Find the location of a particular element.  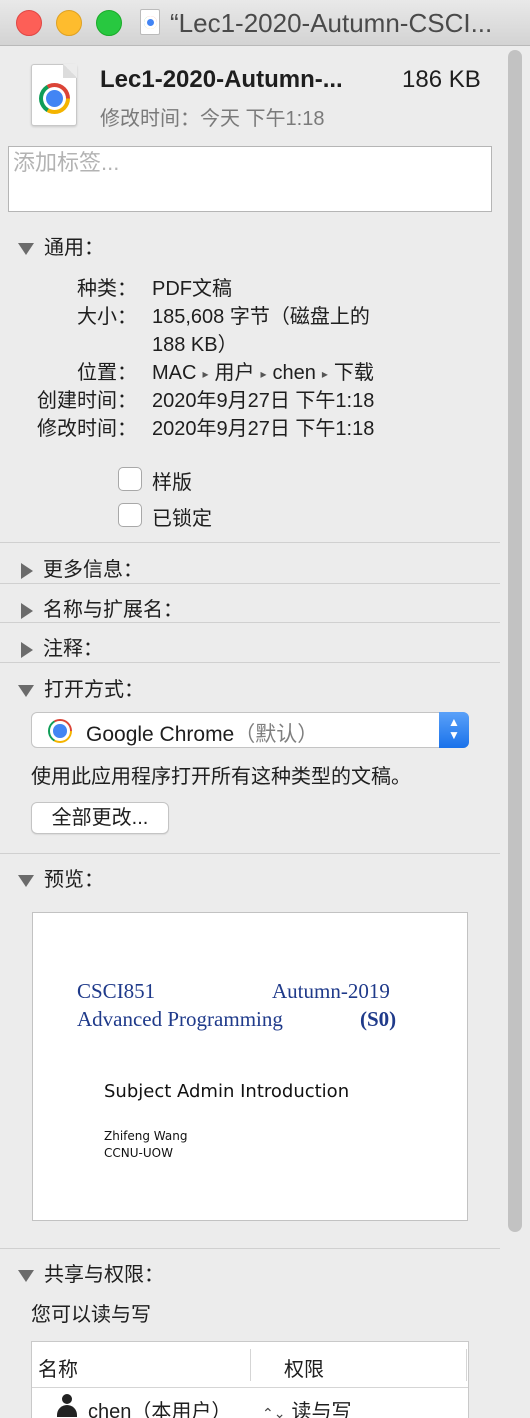

locked-checkbox is located at coordinates (130, 515).